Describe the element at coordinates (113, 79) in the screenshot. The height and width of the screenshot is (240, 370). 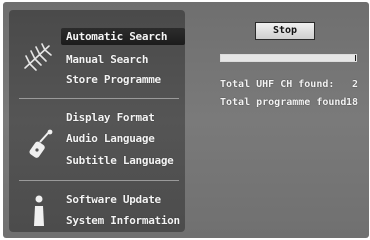
I see `menu-item-store-programme: Store Programme` at that location.